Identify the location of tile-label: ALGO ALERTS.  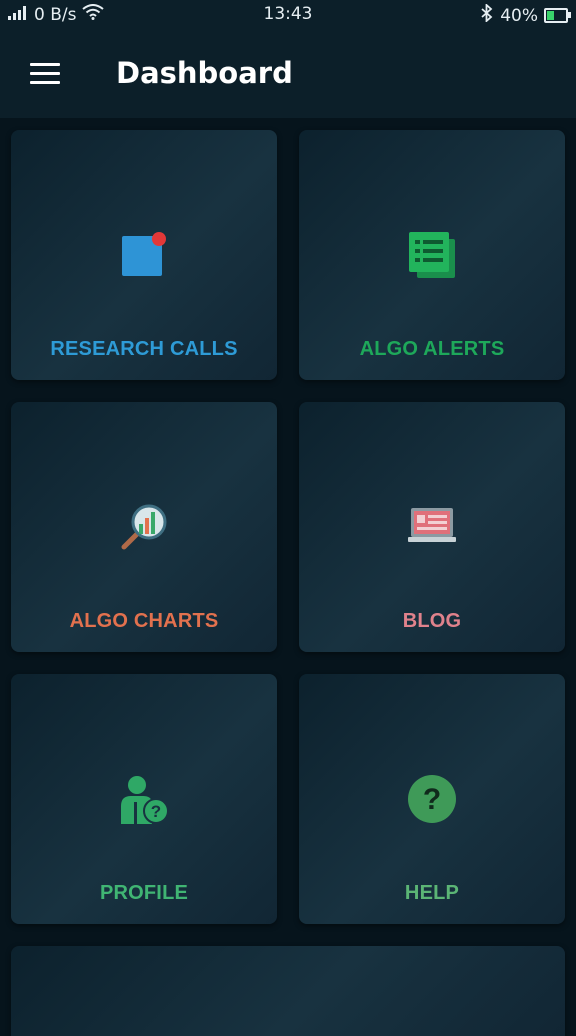
(432, 349).